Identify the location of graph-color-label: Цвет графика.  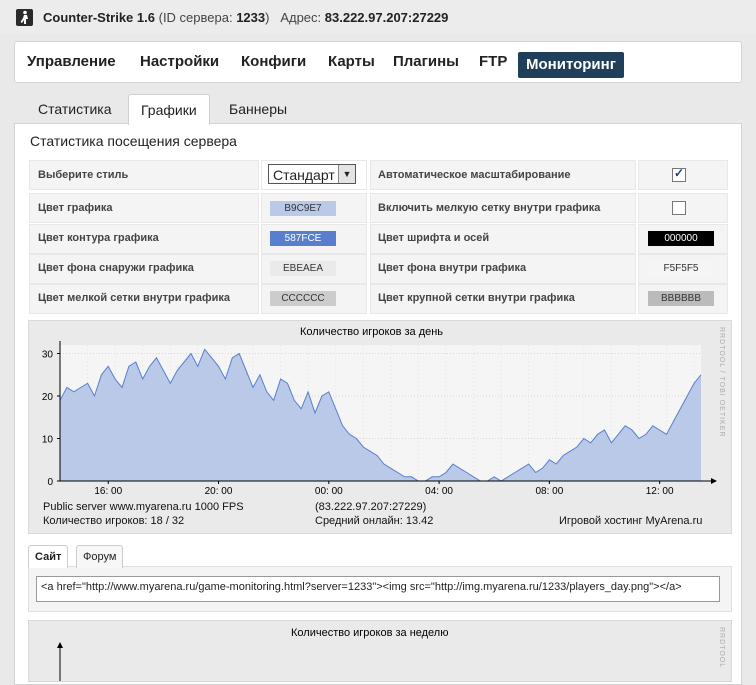
(75, 208).